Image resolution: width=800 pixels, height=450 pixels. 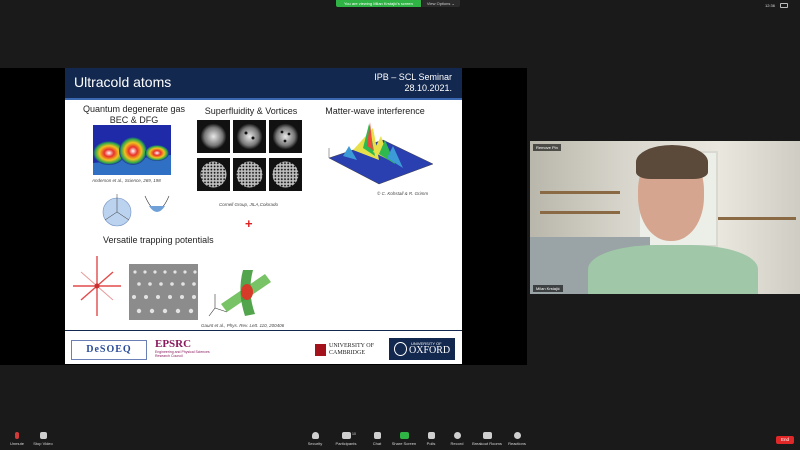 I want to click on caption-kohstall: © C. Kohstall & R. Grimm, so click(x=403, y=193).